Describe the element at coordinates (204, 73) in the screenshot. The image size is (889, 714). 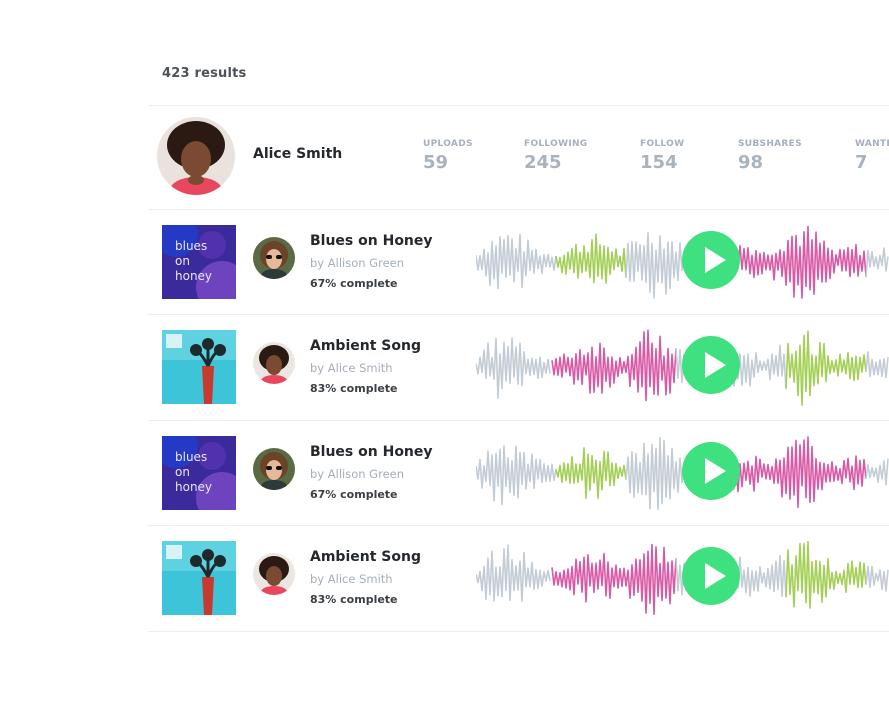
I see `results-count: 423 results` at that location.